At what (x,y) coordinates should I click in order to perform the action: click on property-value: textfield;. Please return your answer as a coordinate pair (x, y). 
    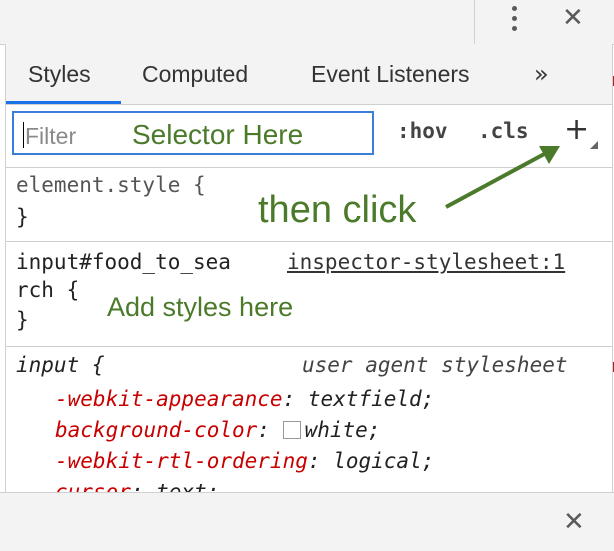
    Looking at the image, I should click on (371, 399).